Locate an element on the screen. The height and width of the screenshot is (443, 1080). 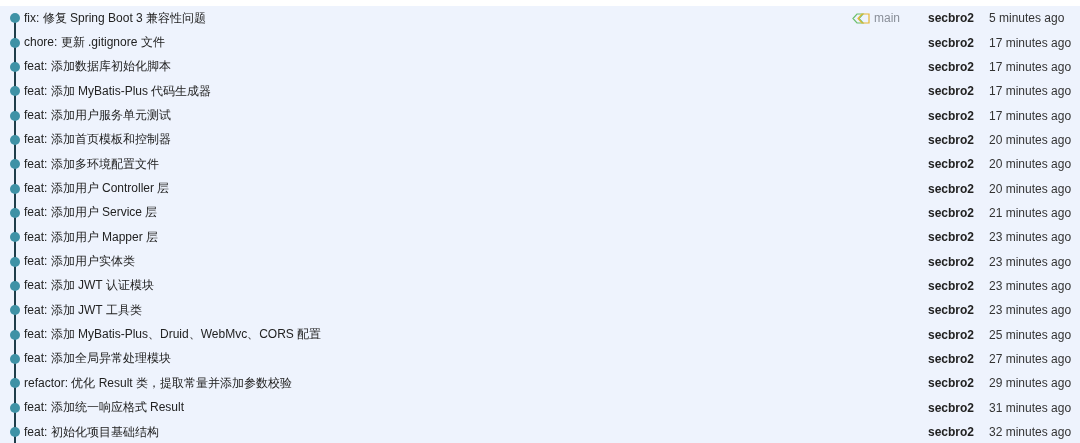
commit-message: feat: 添加 JWT 认证模块 is located at coordinates (89, 286).